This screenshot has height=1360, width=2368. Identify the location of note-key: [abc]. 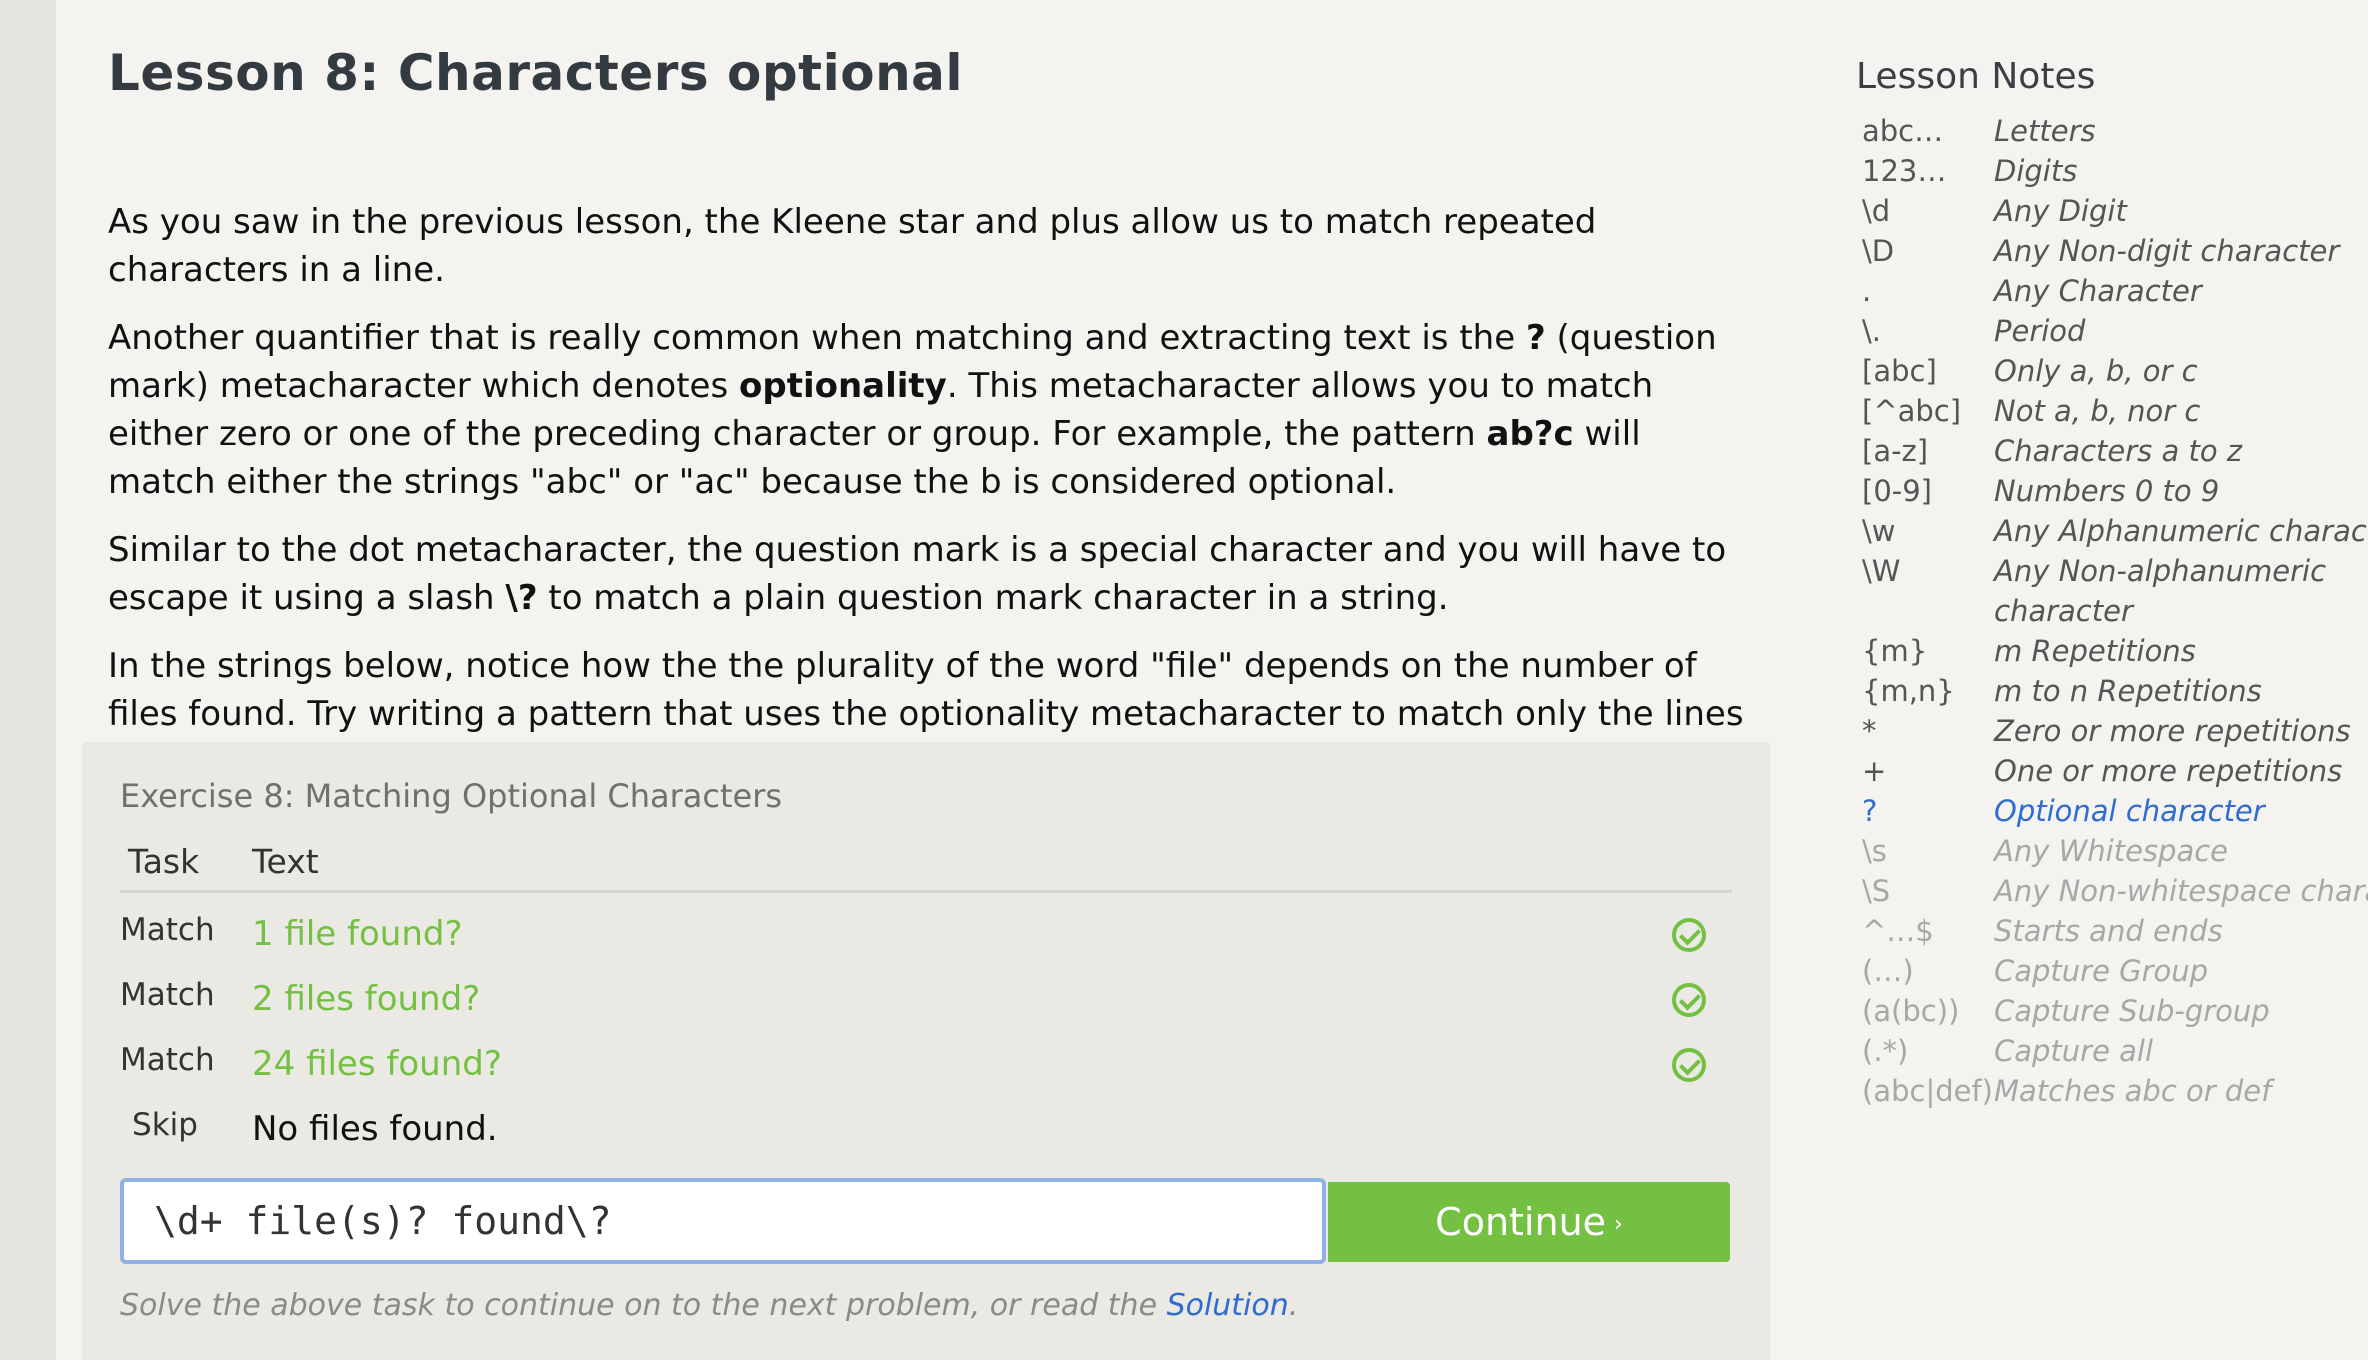
(1899, 371).